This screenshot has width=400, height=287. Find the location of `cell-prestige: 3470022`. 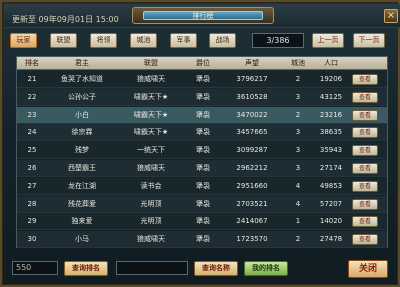

cell-prestige: 3470022 is located at coordinates (252, 114).